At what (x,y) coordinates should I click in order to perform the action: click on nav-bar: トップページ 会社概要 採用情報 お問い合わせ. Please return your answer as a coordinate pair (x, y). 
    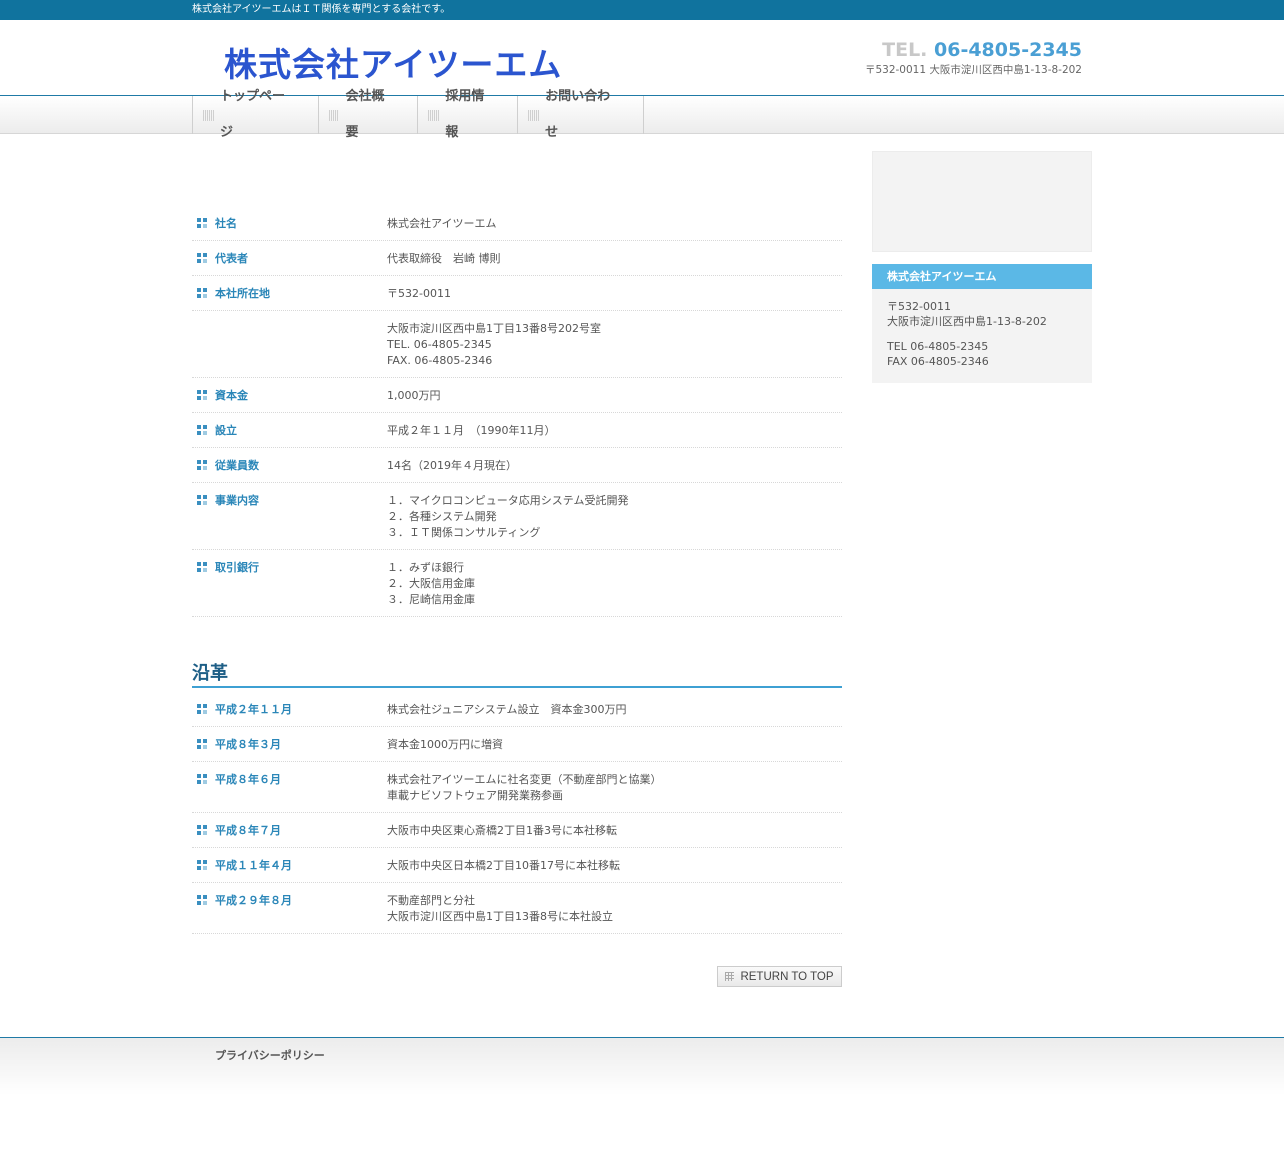
    Looking at the image, I should click on (642, 114).